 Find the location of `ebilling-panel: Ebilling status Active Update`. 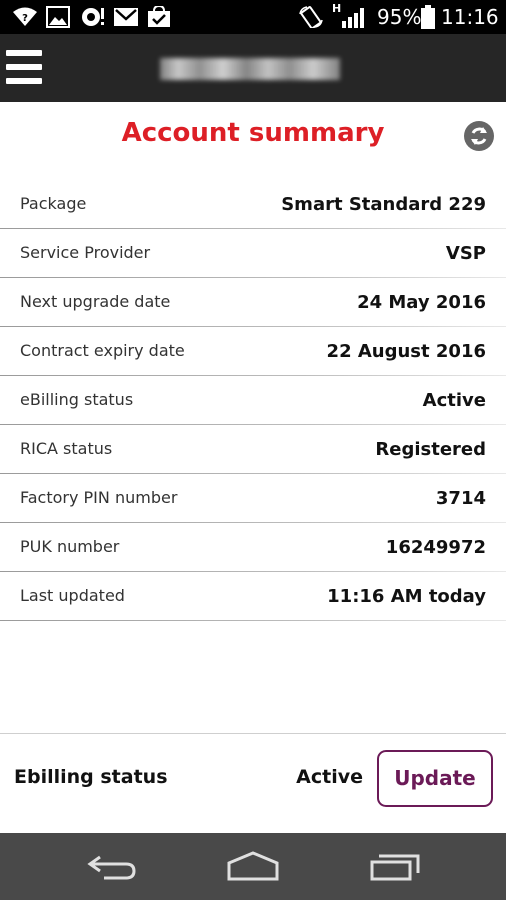

ebilling-panel: Ebilling status Active Update is located at coordinates (253, 783).